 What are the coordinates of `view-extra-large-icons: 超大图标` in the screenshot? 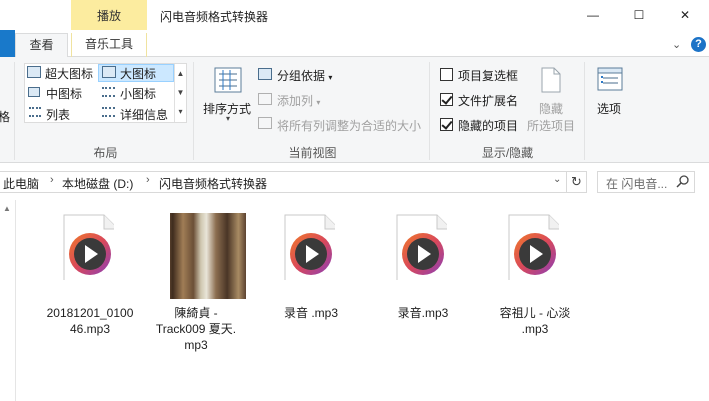 It's located at (69, 73).